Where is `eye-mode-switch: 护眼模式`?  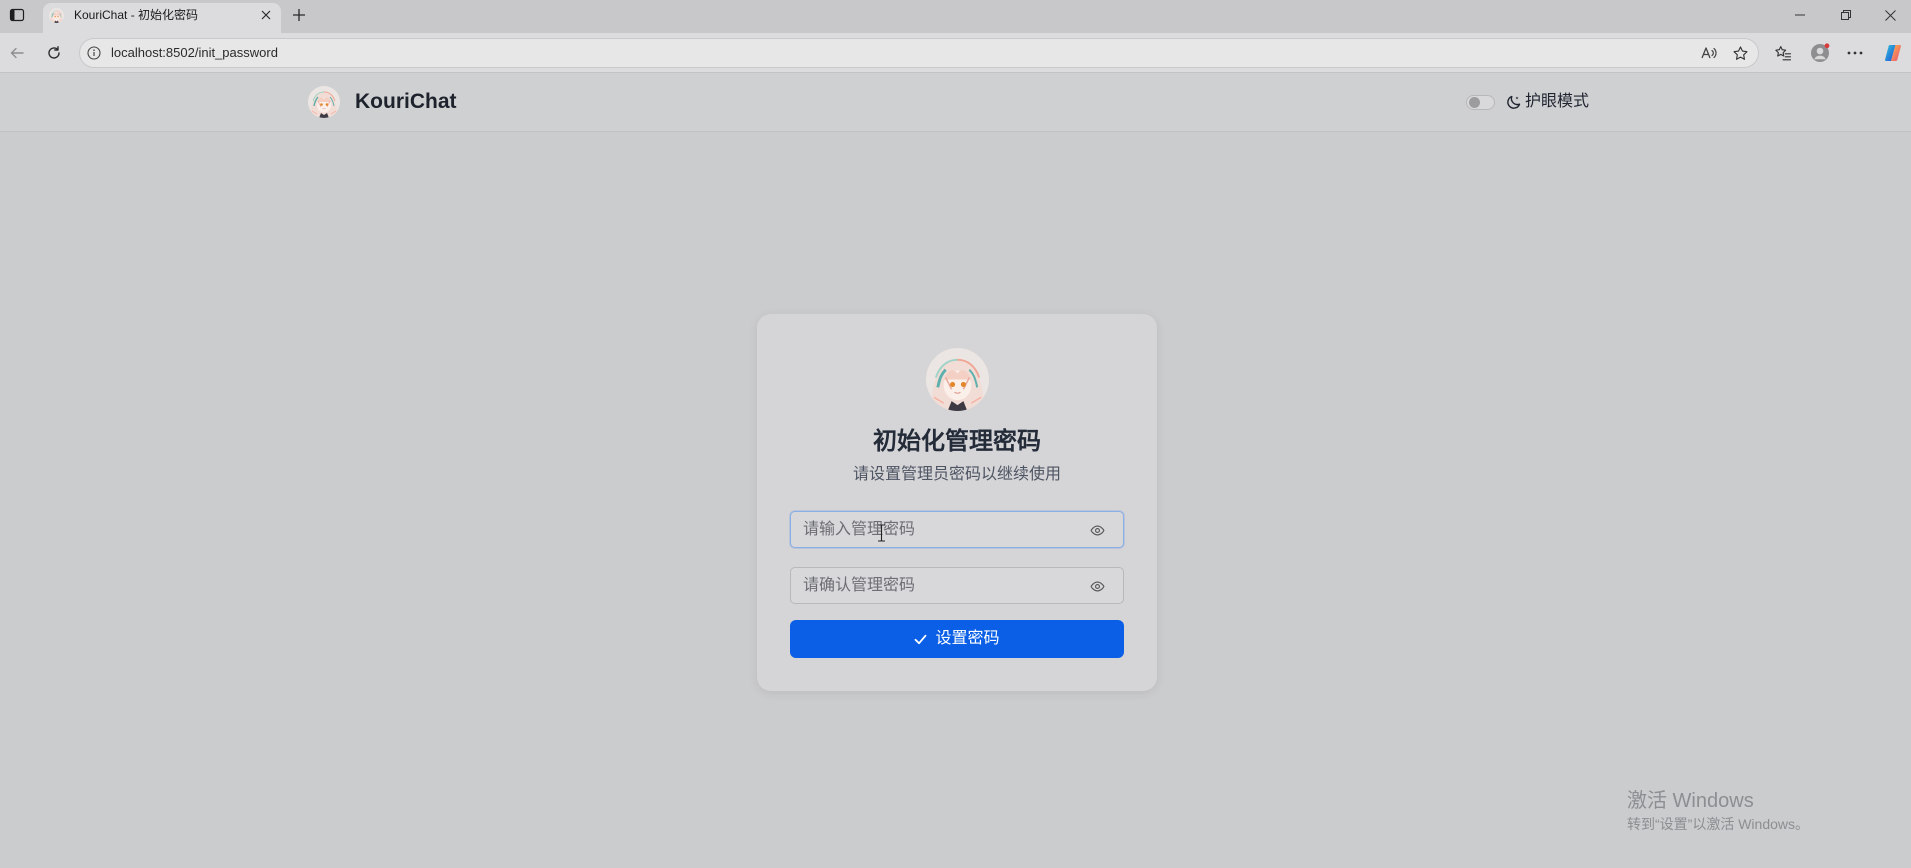 eye-mode-switch: 护眼模式 is located at coordinates (1529, 102).